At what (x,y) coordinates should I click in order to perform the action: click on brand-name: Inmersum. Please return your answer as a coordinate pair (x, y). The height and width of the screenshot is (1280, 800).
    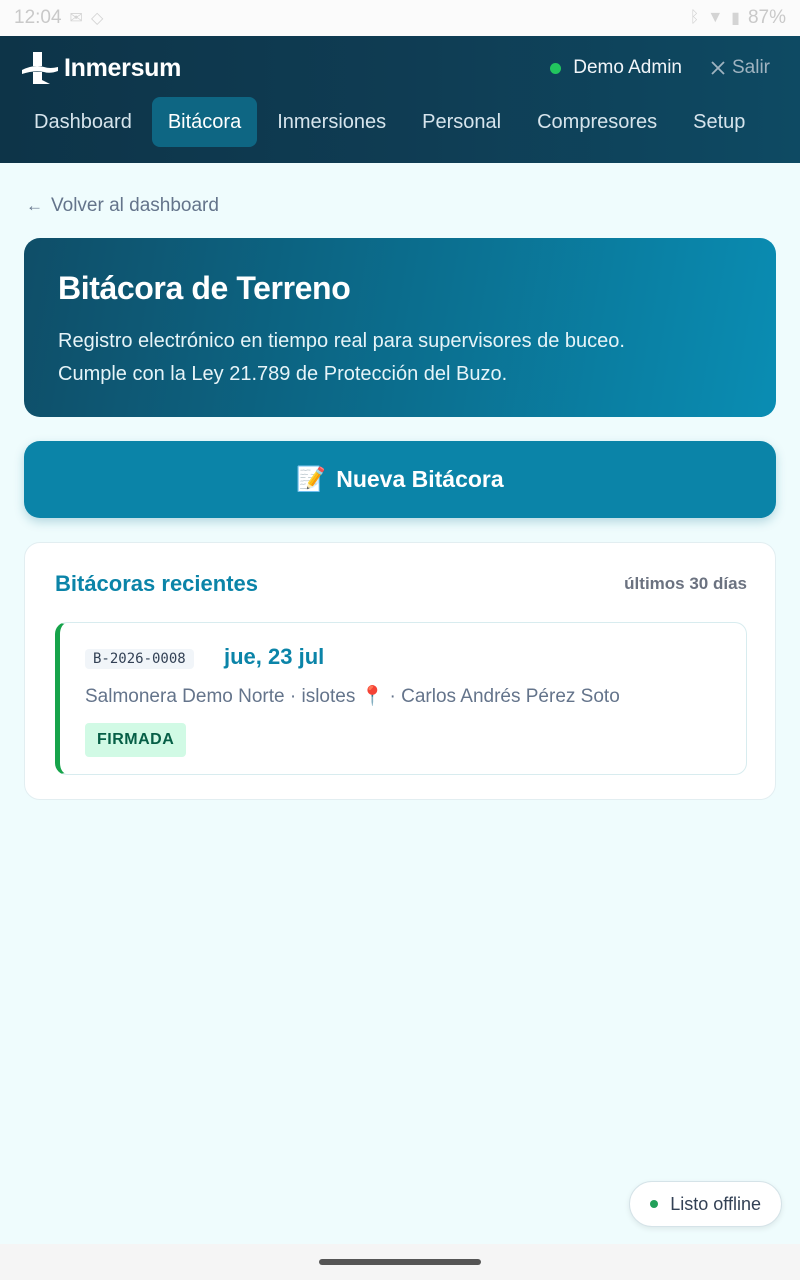
    Looking at the image, I should click on (123, 67).